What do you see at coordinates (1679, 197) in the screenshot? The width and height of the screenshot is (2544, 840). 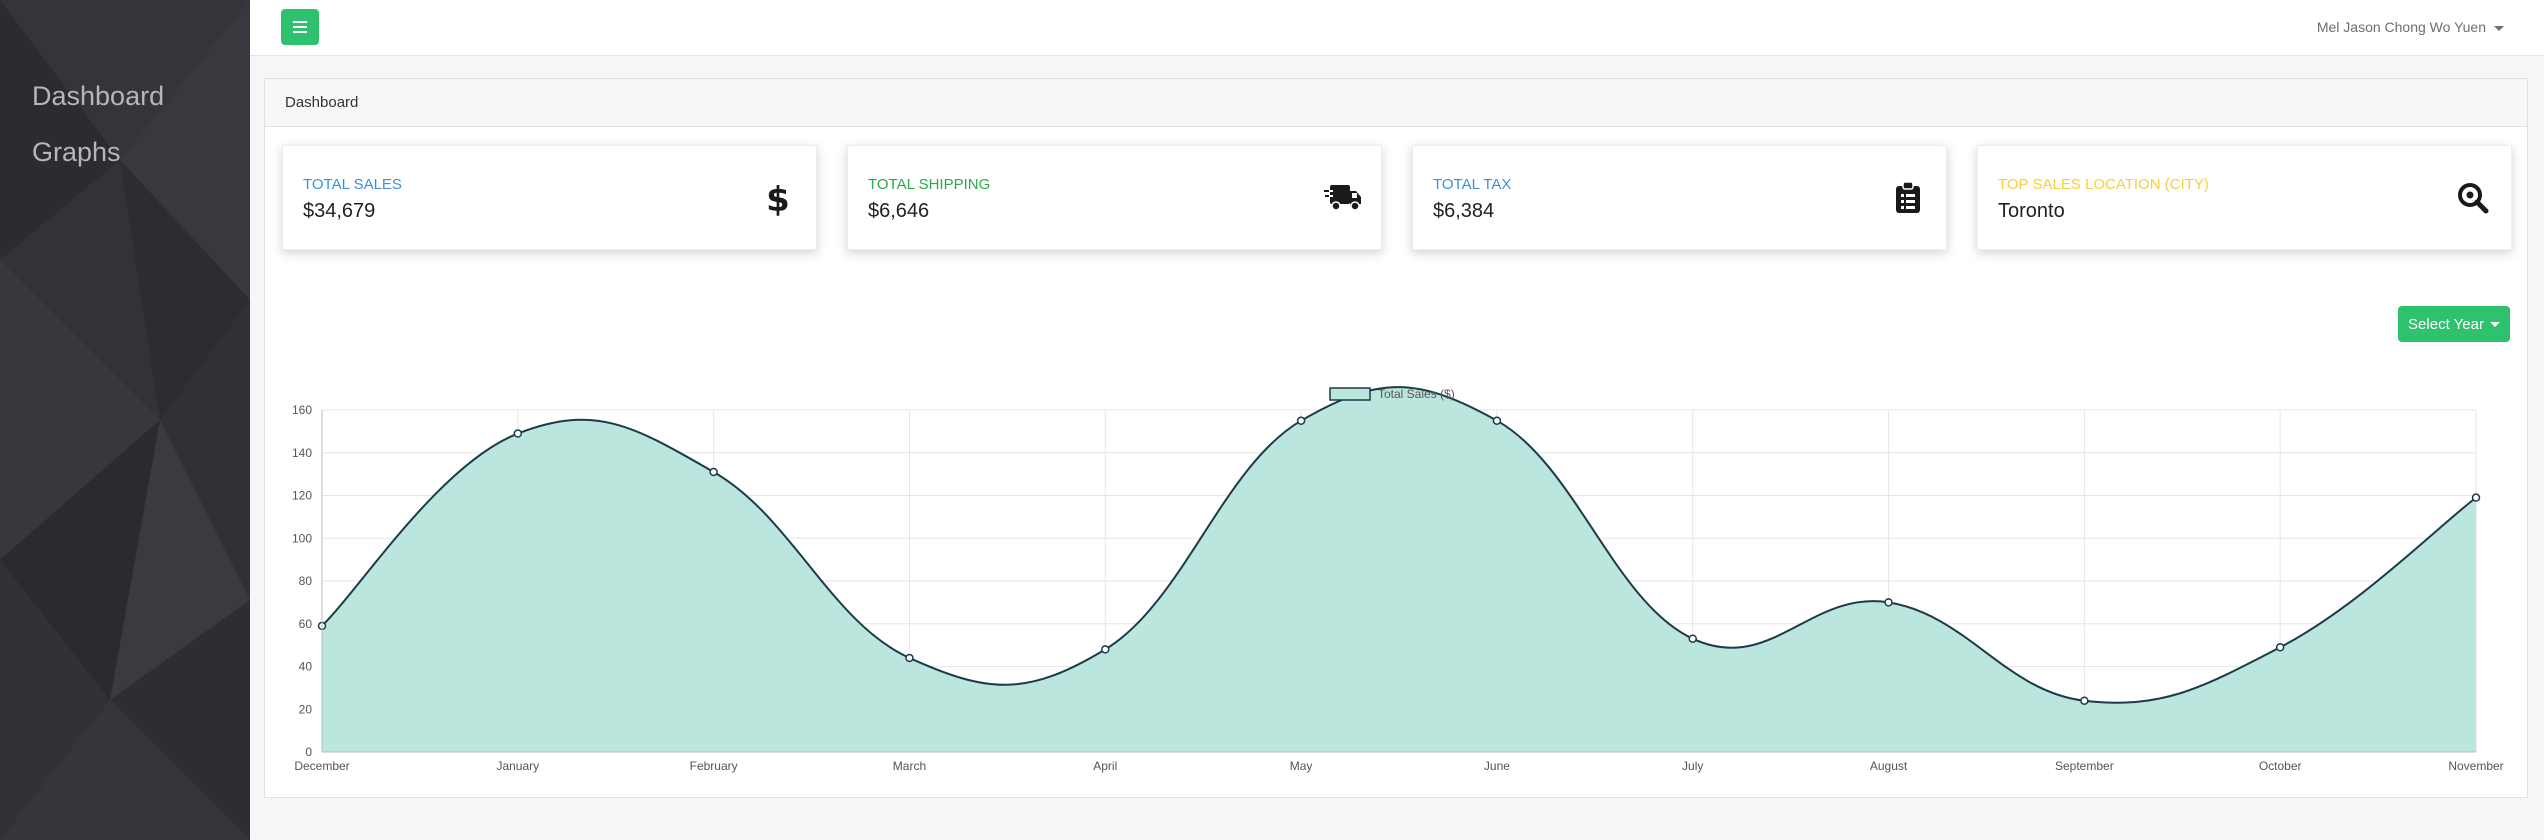 I see `stat-card-total-tax: TOTAL TAX $6,384` at bounding box center [1679, 197].